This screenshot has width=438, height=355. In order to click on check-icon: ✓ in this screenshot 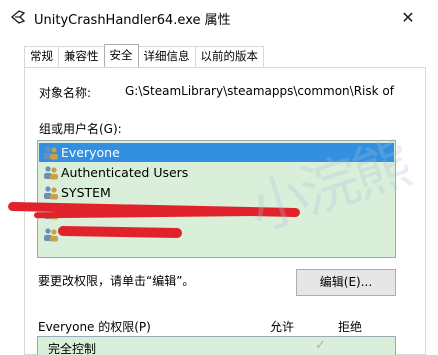, I will do `click(320, 345)`.